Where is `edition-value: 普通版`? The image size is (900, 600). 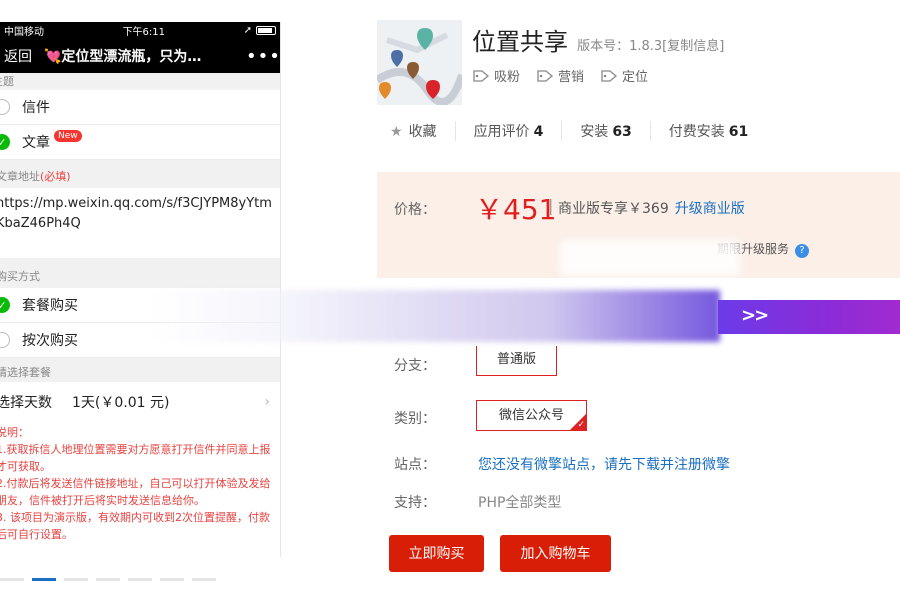 edition-value: 普通版 is located at coordinates (516, 359).